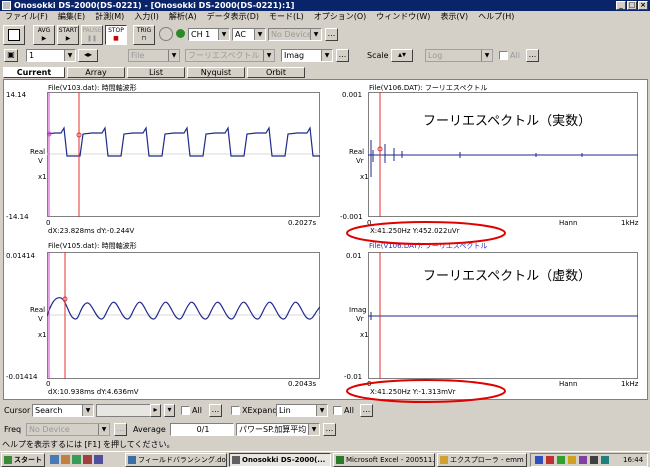 This screenshot has width=650, height=467. What do you see at coordinates (40, 161) in the screenshot?
I see `panel1-yunit: V` at bounding box center [40, 161].